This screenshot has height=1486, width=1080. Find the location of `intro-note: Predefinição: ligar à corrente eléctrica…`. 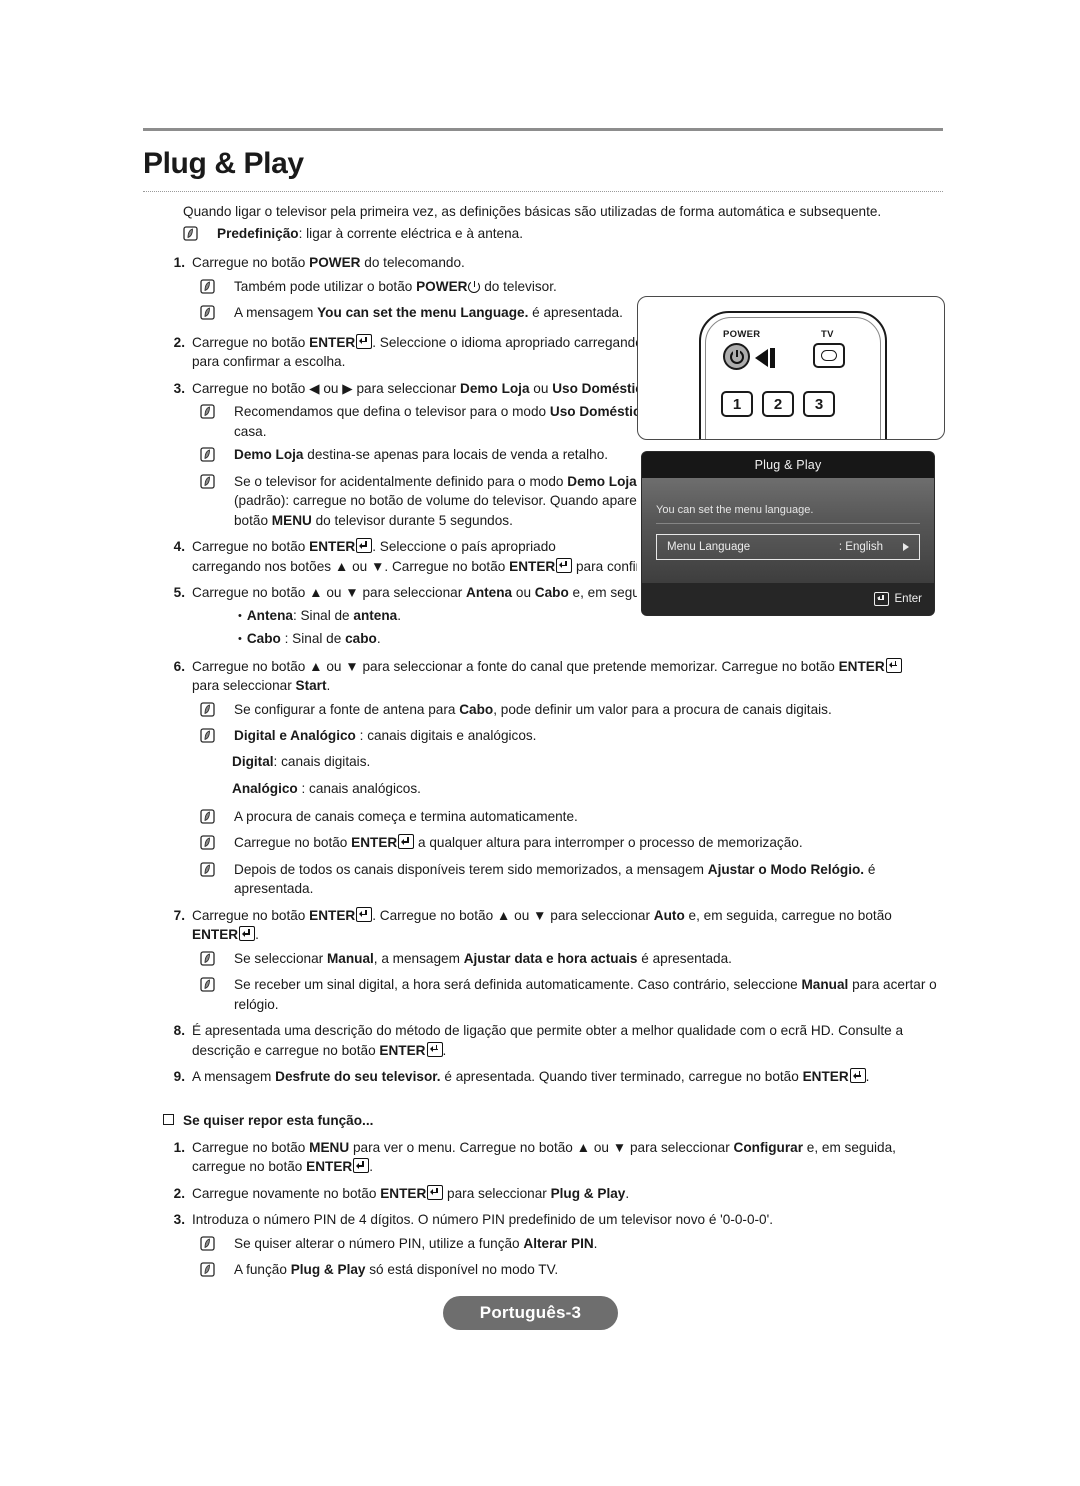

intro-note: Predefinição: ligar à corrente eléctrica… is located at coordinates (560, 235).